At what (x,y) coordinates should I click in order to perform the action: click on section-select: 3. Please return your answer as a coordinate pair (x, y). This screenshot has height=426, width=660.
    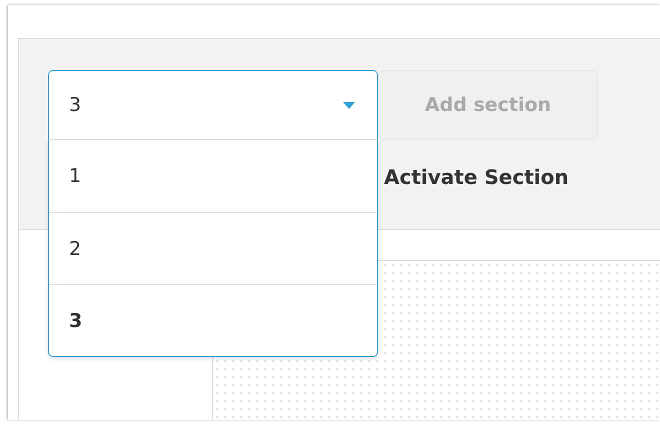
    Looking at the image, I should click on (213, 105).